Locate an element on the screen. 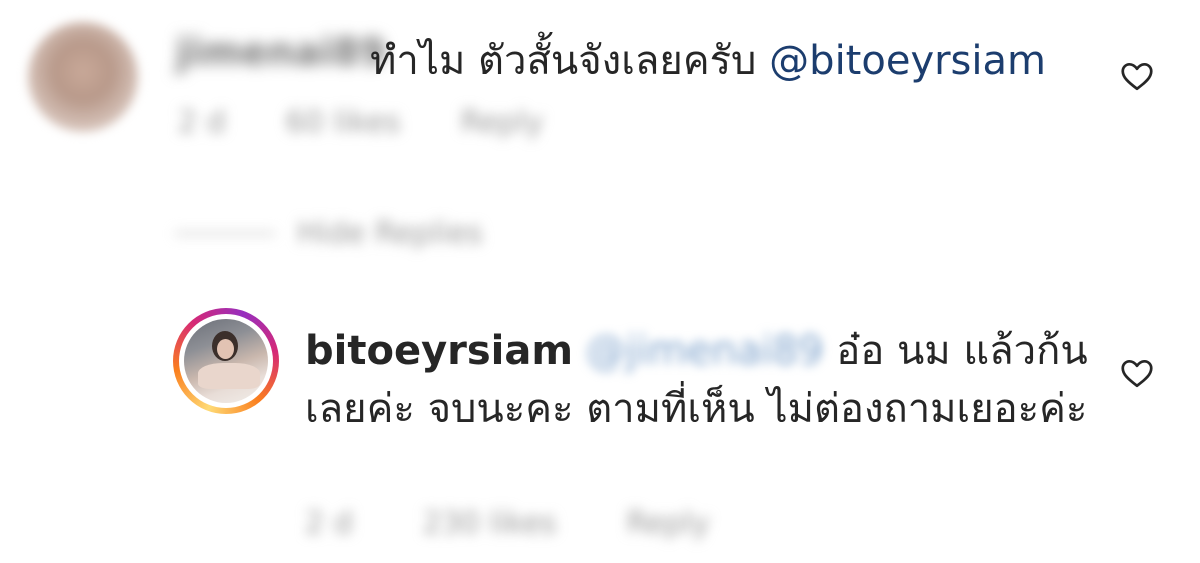 This screenshot has width=1200, height=563. hide-replies-toggle: Hide Replies is located at coordinates (329, 233).